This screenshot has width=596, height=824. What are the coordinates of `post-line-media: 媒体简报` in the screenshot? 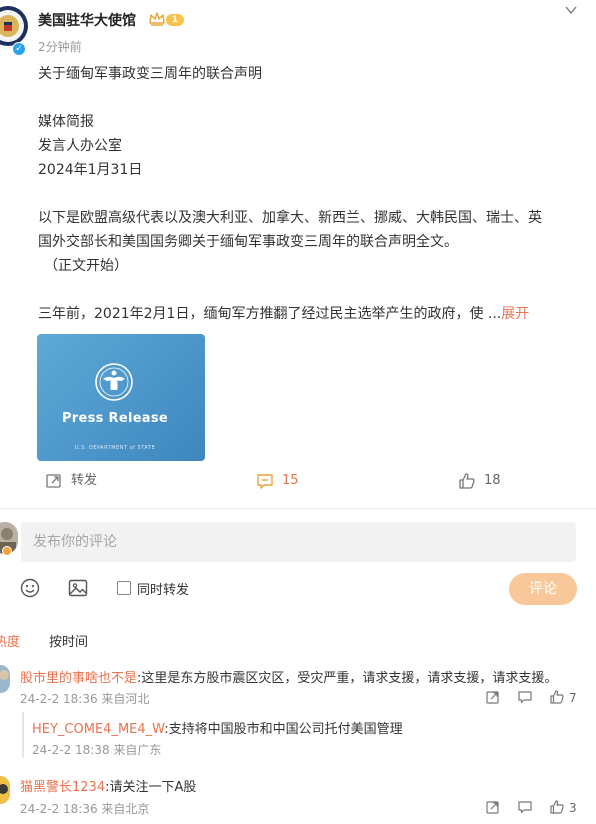 It's located at (66, 122).